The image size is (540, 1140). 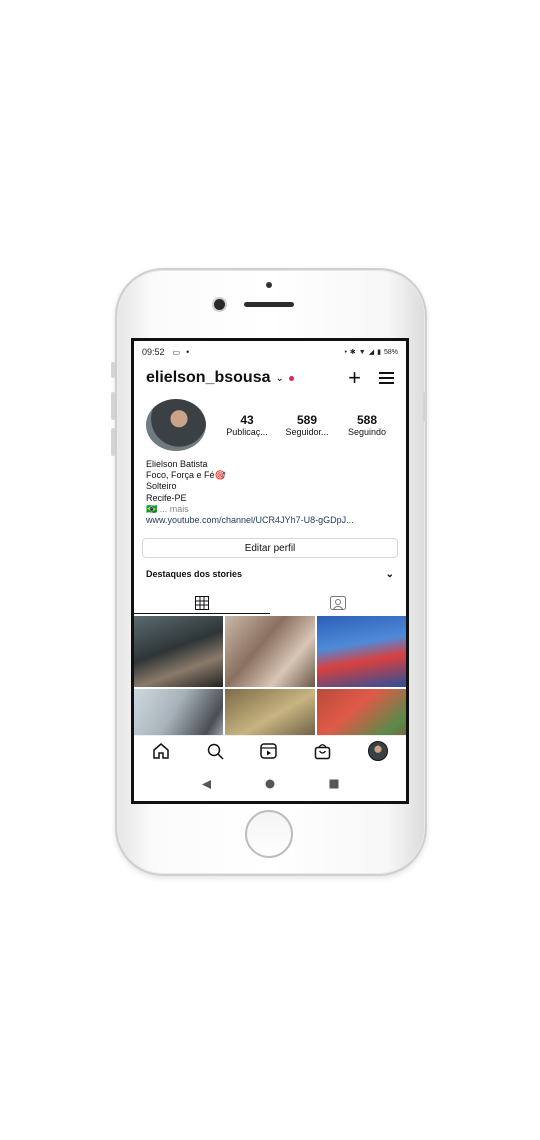 What do you see at coordinates (270, 574) in the screenshot?
I see `story-highlights-toggle: Destaques dos stories ⌄` at bounding box center [270, 574].